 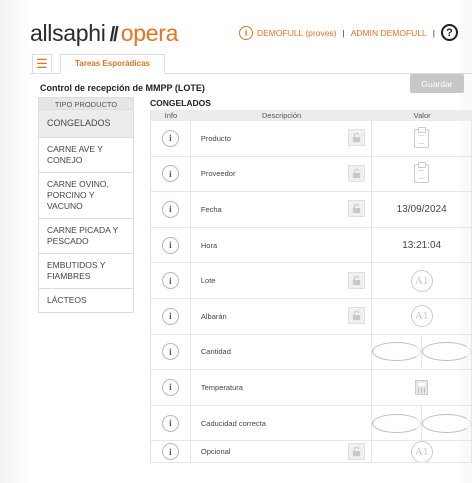 I want to click on row-description: Temperatura, so click(x=221, y=387).